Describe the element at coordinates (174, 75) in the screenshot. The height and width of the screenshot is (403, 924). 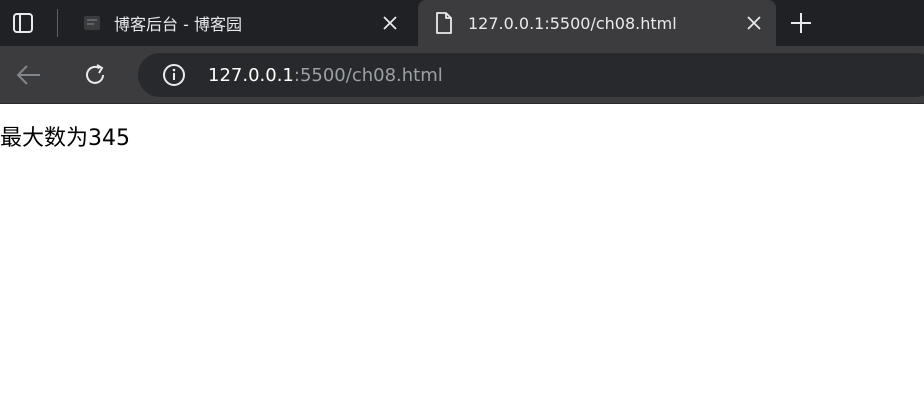
I see `site-info-icon` at that location.